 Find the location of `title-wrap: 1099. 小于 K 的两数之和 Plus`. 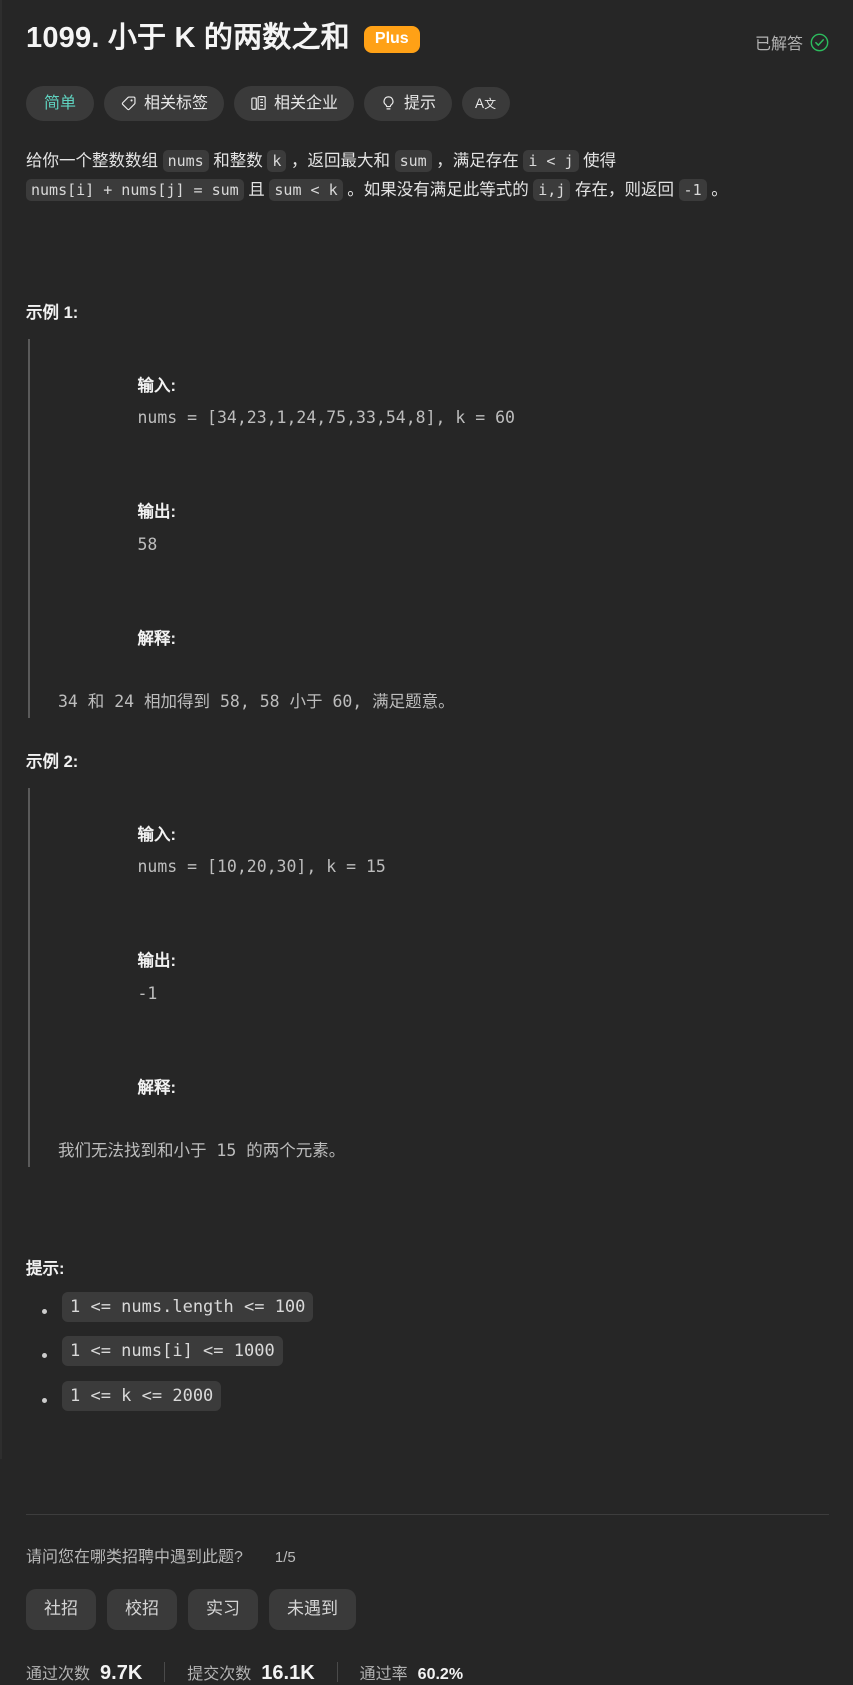

title-wrap: 1099. 小于 K 的两数之和 Plus is located at coordinates (390, 39).